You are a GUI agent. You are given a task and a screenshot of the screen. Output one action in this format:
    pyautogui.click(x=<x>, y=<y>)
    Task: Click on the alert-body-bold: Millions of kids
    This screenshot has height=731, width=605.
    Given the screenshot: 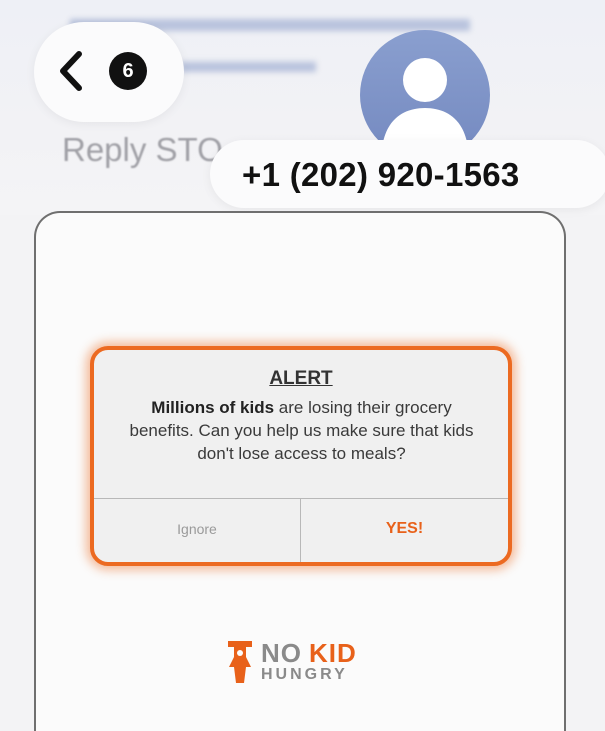 What is the action you would take?
    pyautogui.click(x=213, y=407)
    